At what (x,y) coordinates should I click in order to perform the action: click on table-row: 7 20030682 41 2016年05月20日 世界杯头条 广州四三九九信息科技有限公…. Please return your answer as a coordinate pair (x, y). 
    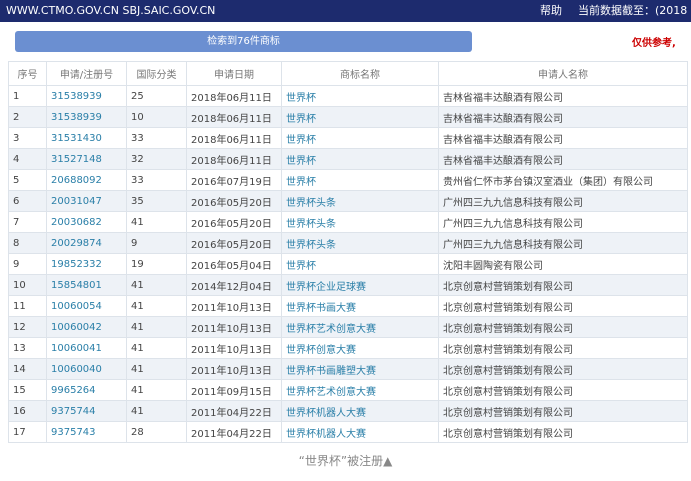
    Looking at the image, I should click on (348, 222).